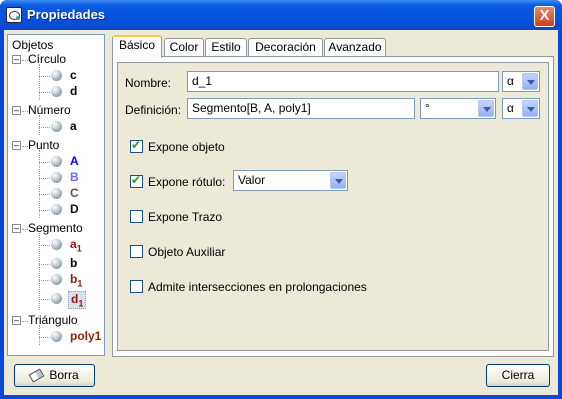 Image resolution: width=562 pixels, height=399 pixels. I want to click on expone-objeto-label: Expone objeto, so click(186, 147).